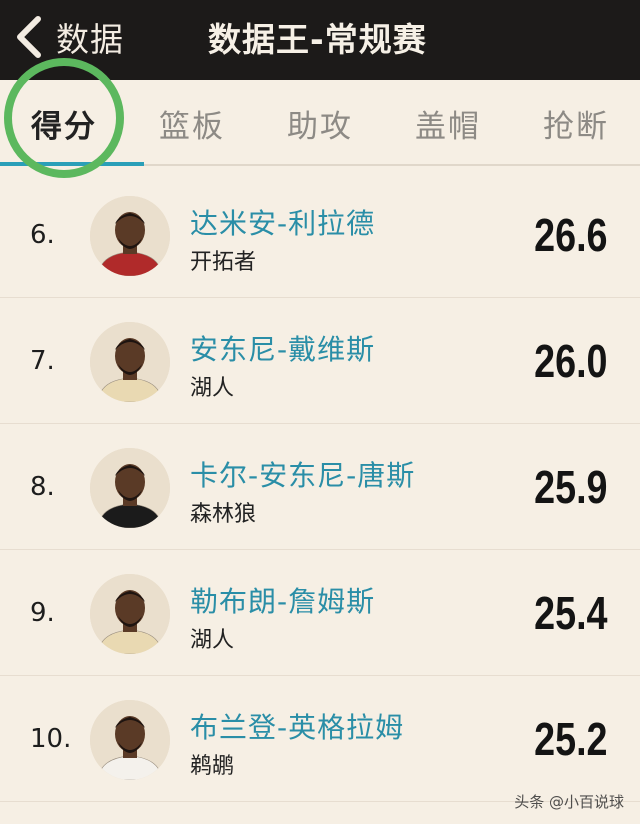  I want to click on watermark: 头条 @小百说球, so click(569, 802).